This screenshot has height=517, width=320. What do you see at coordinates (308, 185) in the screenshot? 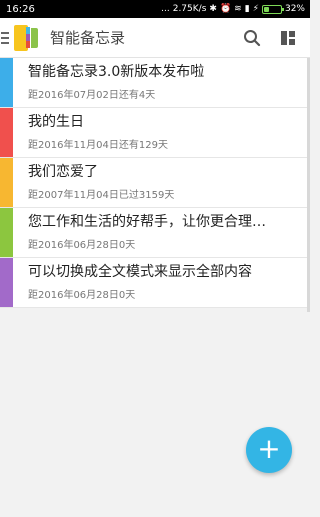
I see `list-scroll-edge` at bounding box center [308, 185].